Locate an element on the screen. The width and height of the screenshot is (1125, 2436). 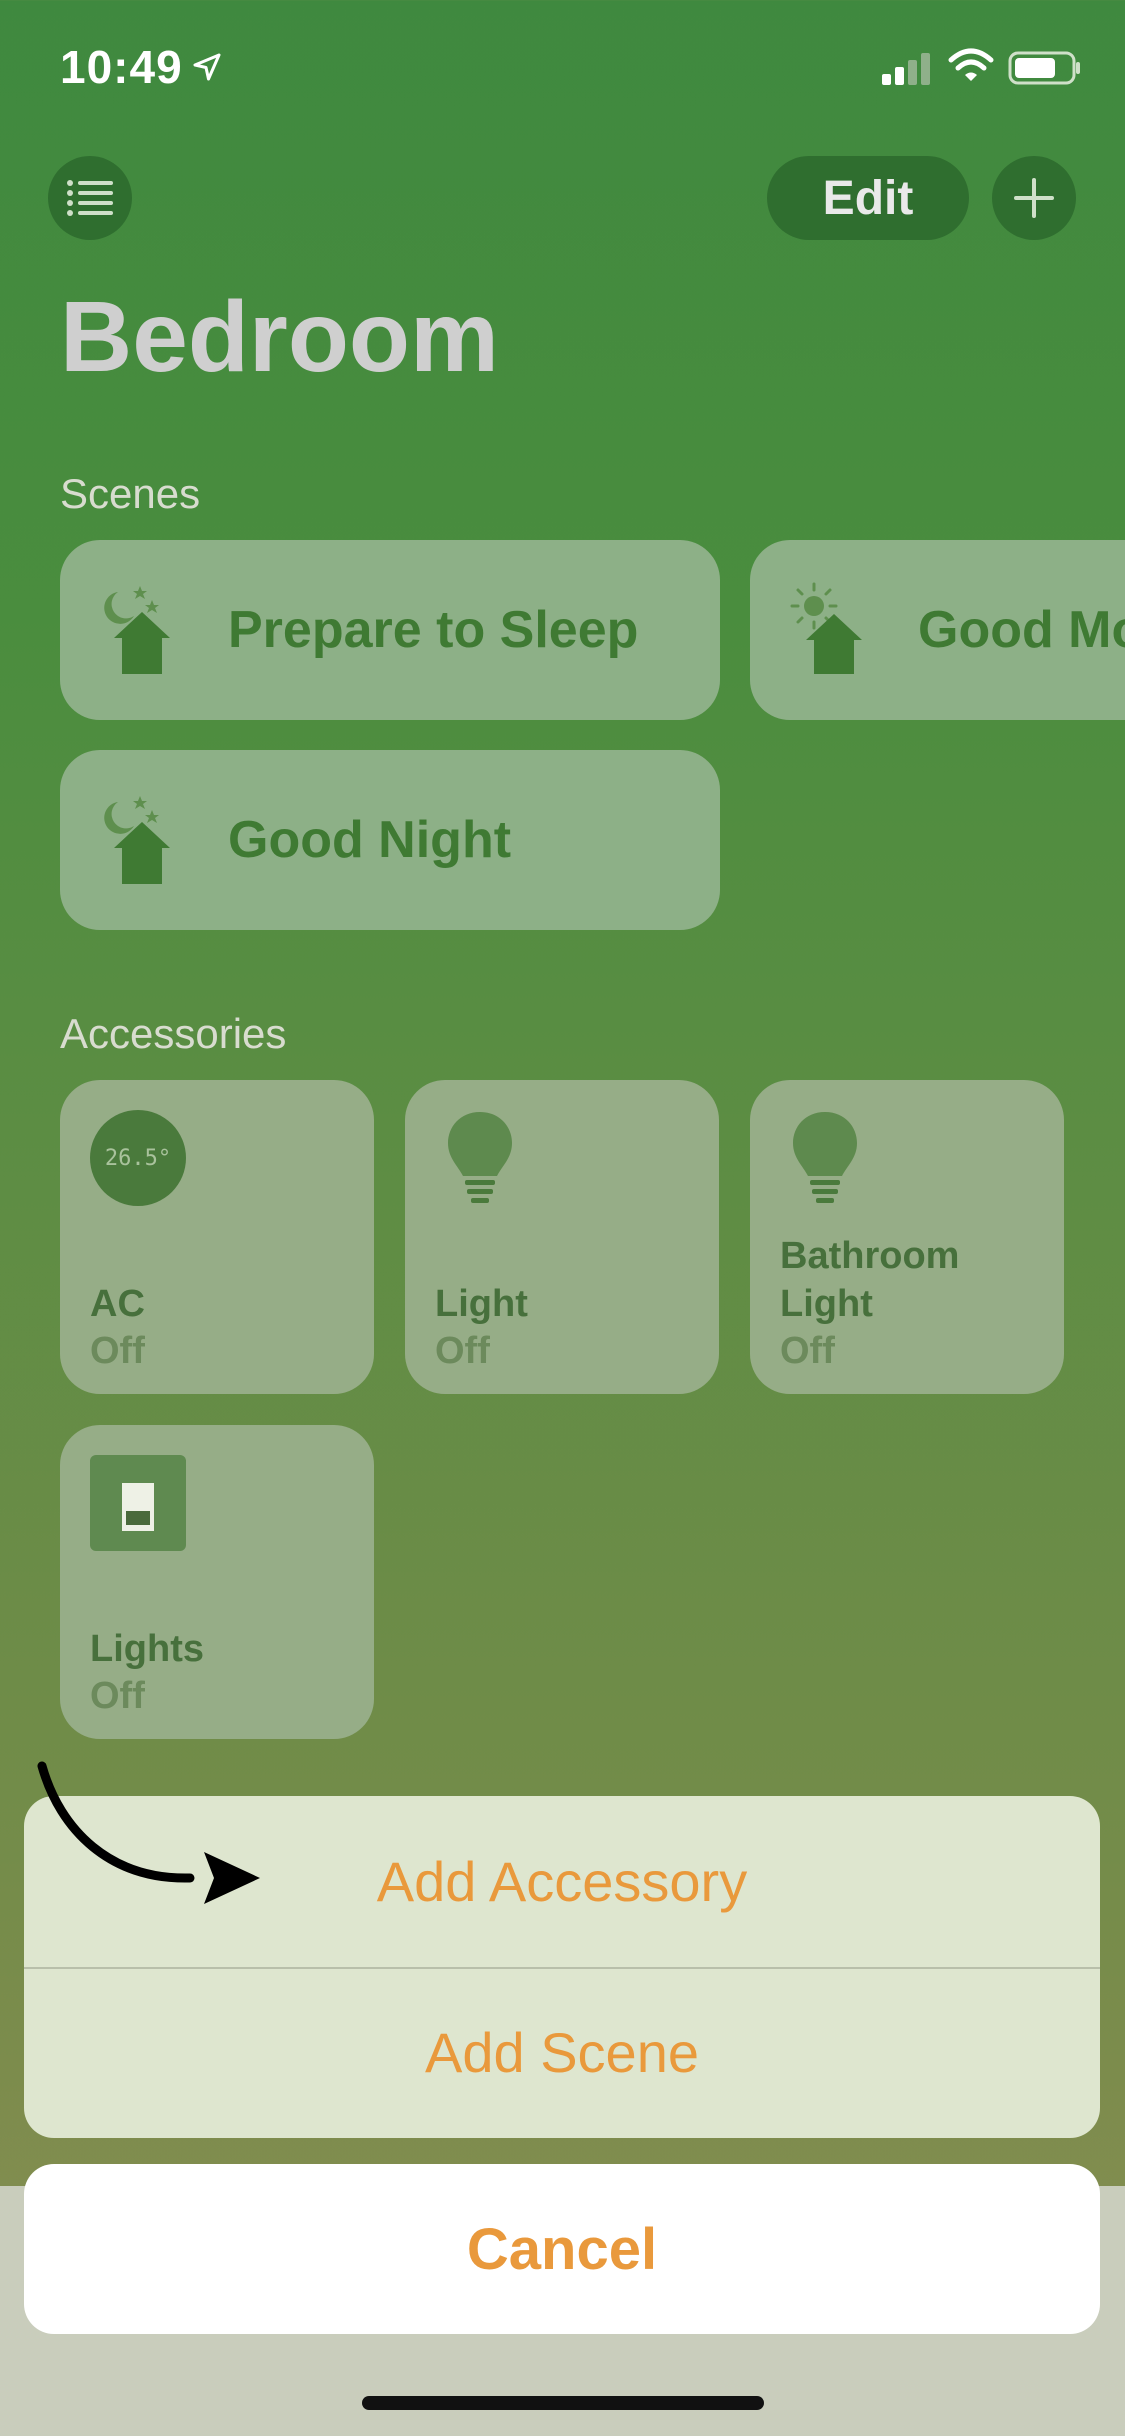
status-time: 10:49 is located at coordinates (121, 67).